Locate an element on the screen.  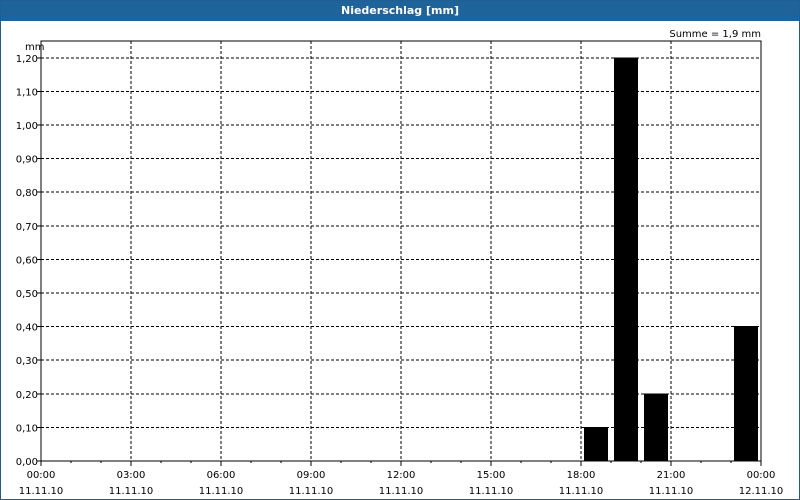
x-tick-time: 18:00 is located at coordinates (581, 475).